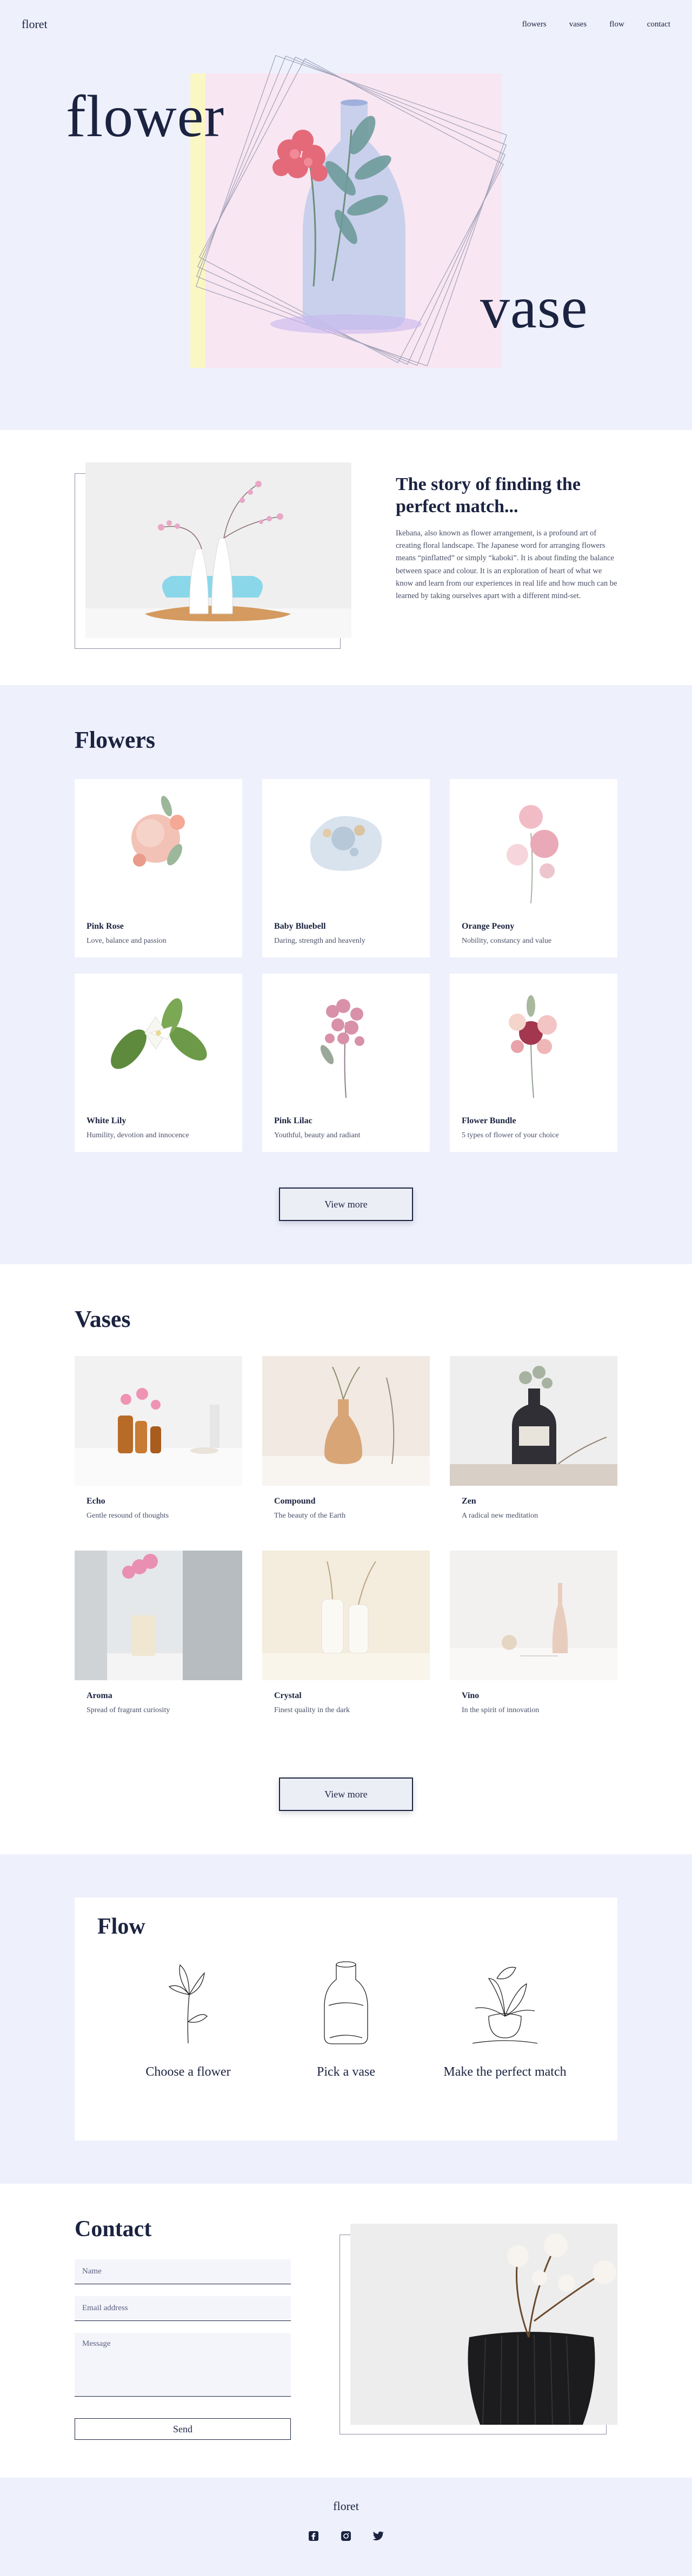 The image size is (692, 2576). I want to click on flower-desc: Nobility, constancy and value, so click(507, 941).